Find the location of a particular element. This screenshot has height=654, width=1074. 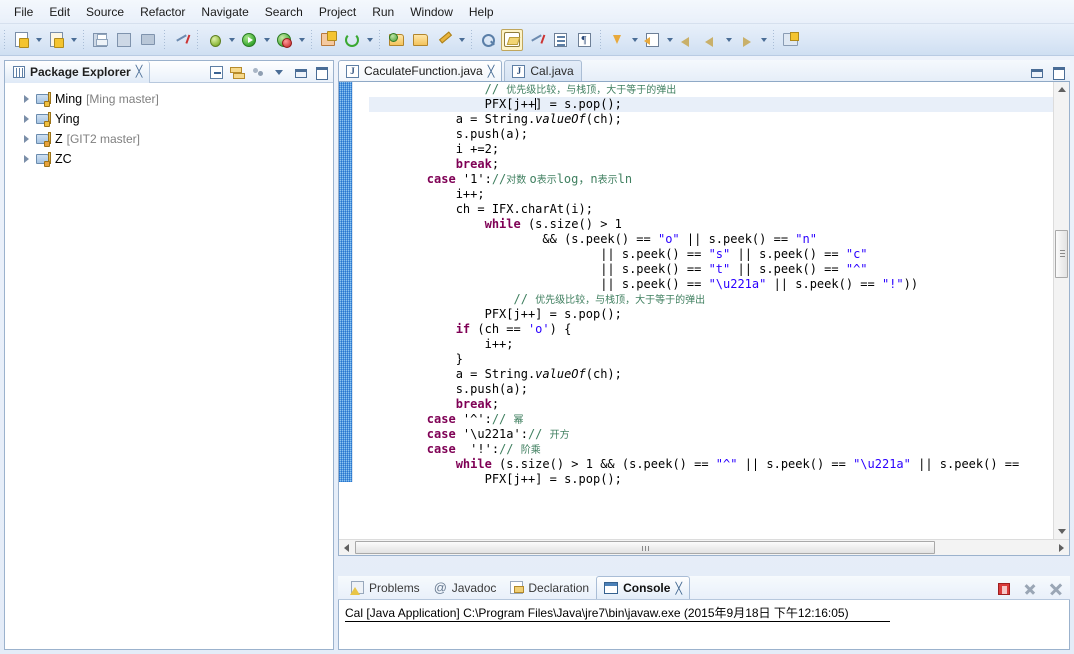

menu-project: Project is located at coordinates (337, 12).